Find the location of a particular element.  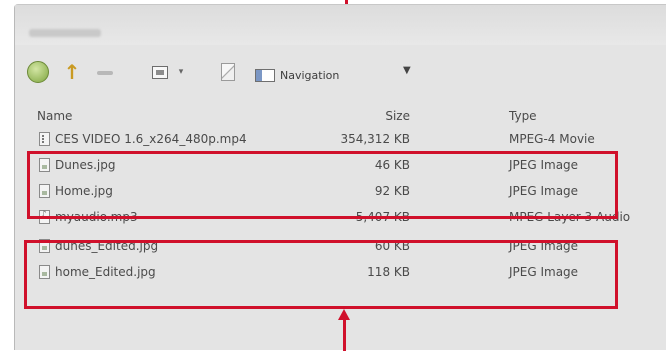

column-header-row: Name Size Type is located at coordinates (340, 117).